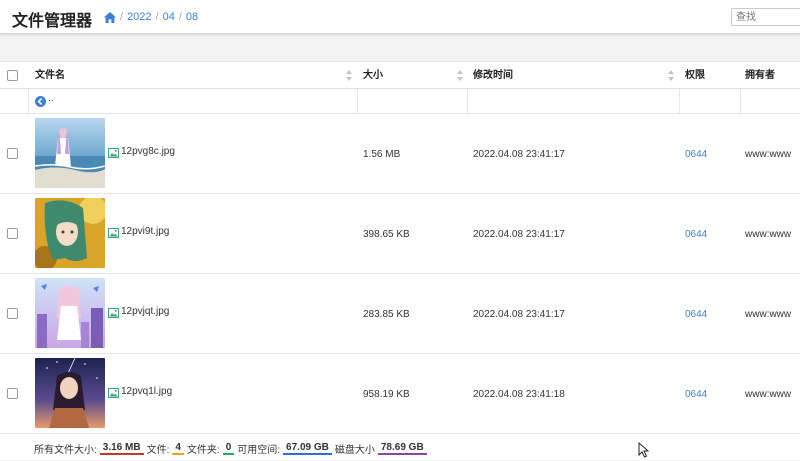 The height and width of the screenshot is (461, 800). Describe the element at coordinates (644, 450) in the screenshot. I see `mouse-cursor-icon` at that location.